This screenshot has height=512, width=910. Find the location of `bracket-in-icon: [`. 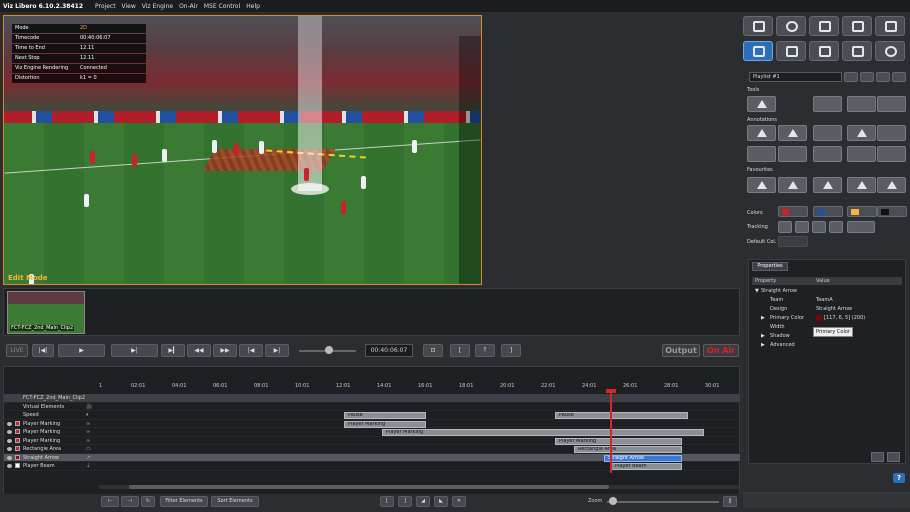

bracket-in-icon: [ is located at coordinates (387, 501).